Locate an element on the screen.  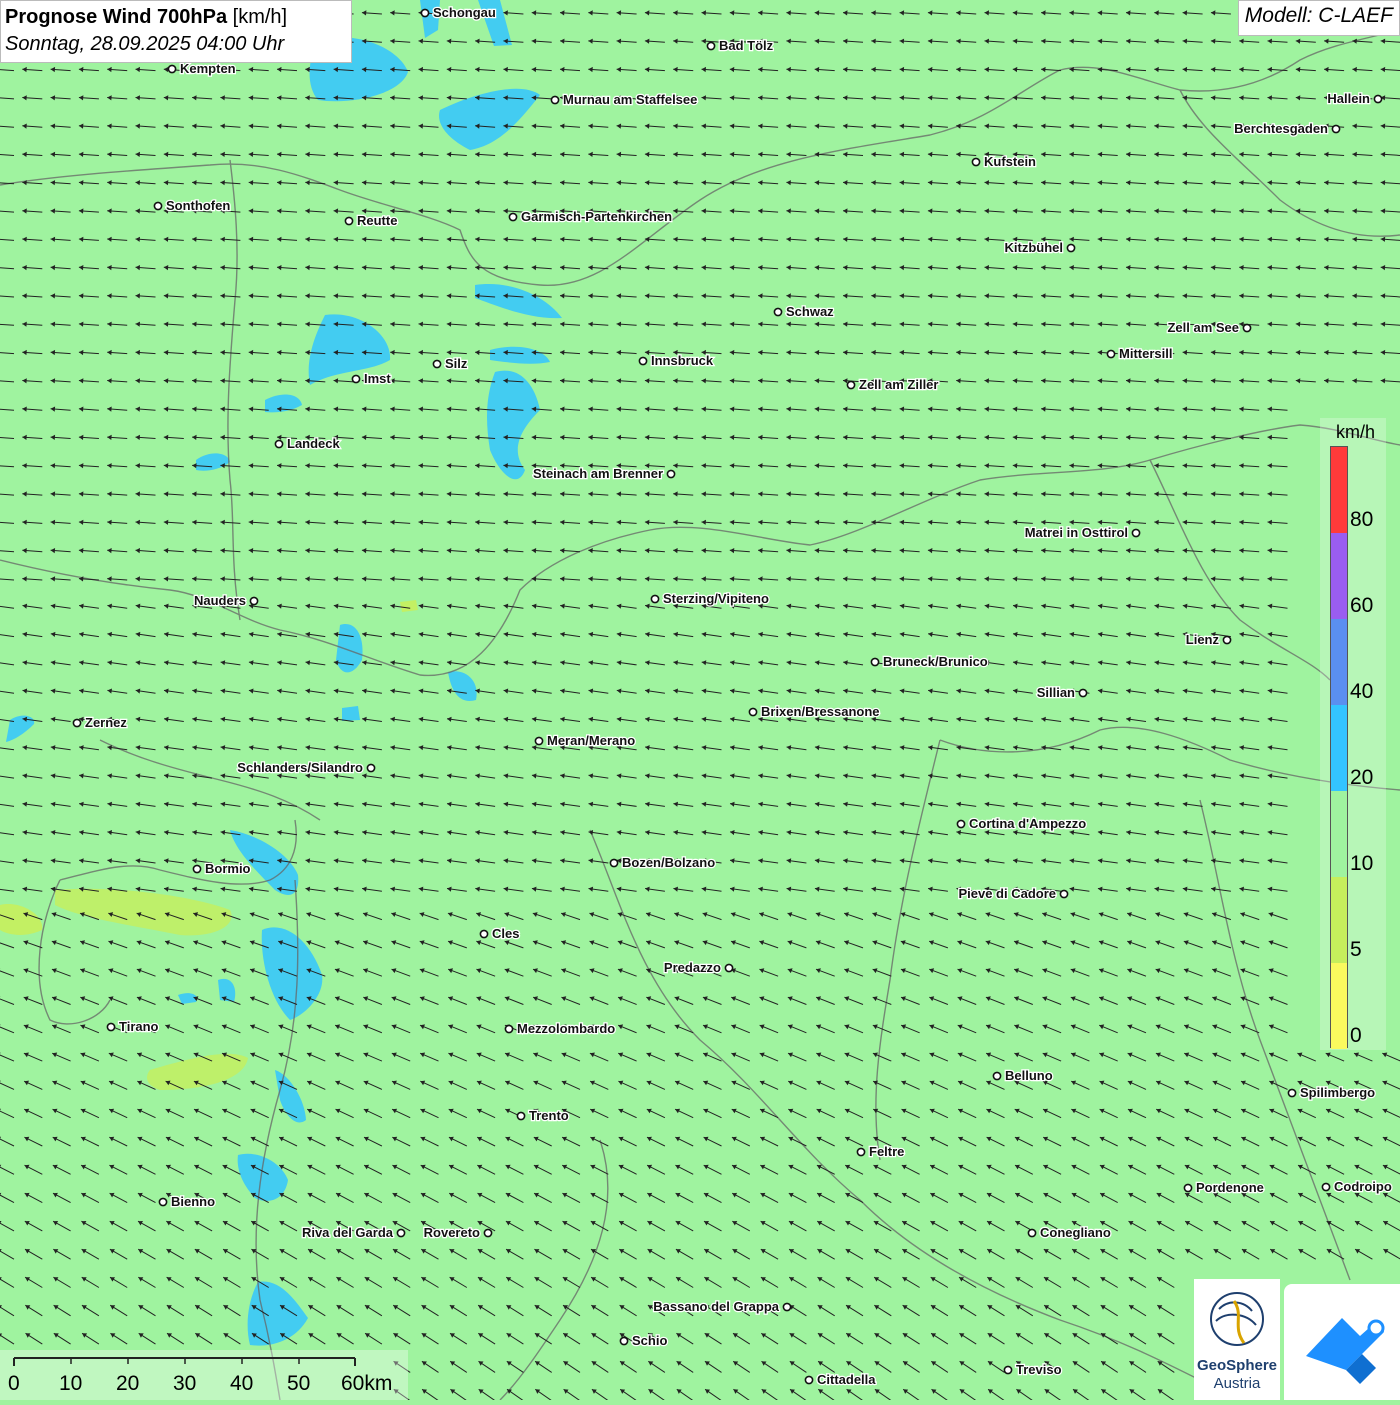
city-label: Kufstein is located at coordinates (1010, 161).